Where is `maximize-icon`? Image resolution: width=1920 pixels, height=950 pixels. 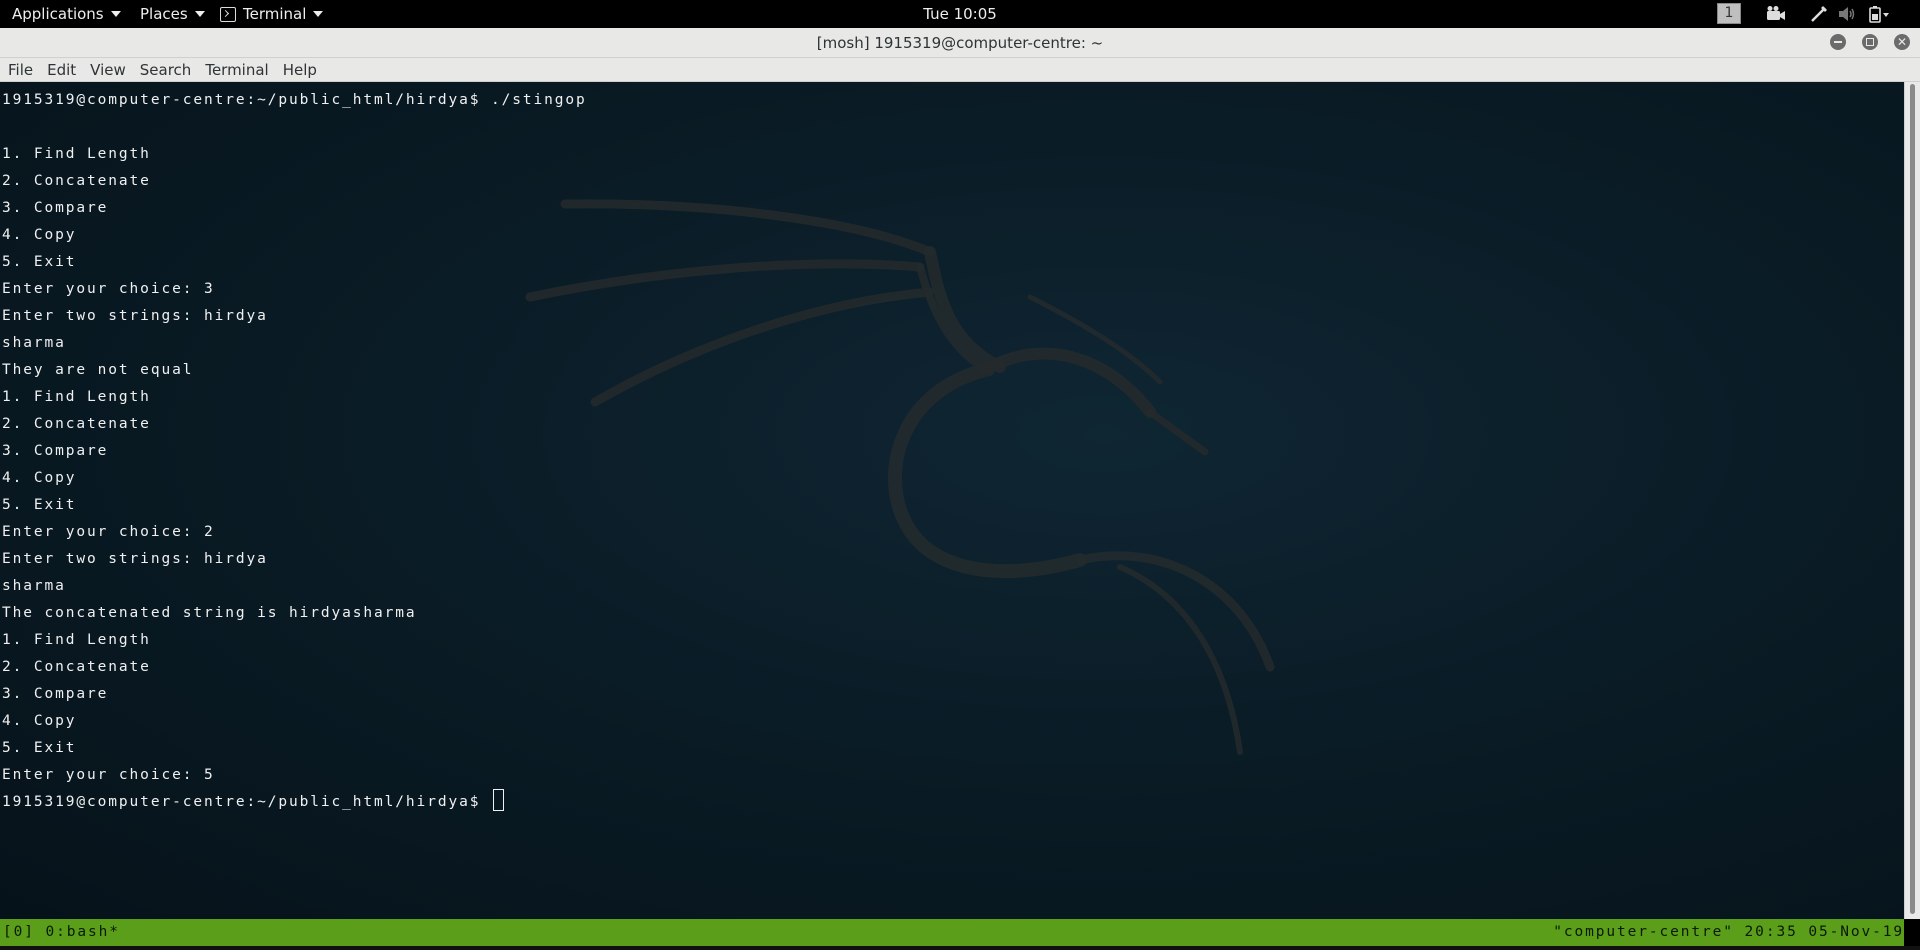
maximize-icon is located at coordinates (1870, 42).